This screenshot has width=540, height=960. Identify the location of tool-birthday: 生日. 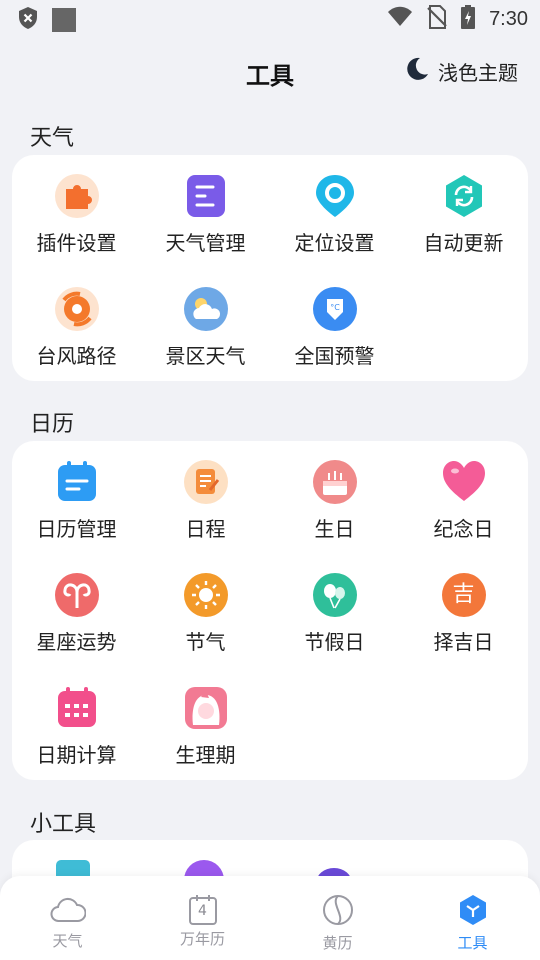
(334, 497).